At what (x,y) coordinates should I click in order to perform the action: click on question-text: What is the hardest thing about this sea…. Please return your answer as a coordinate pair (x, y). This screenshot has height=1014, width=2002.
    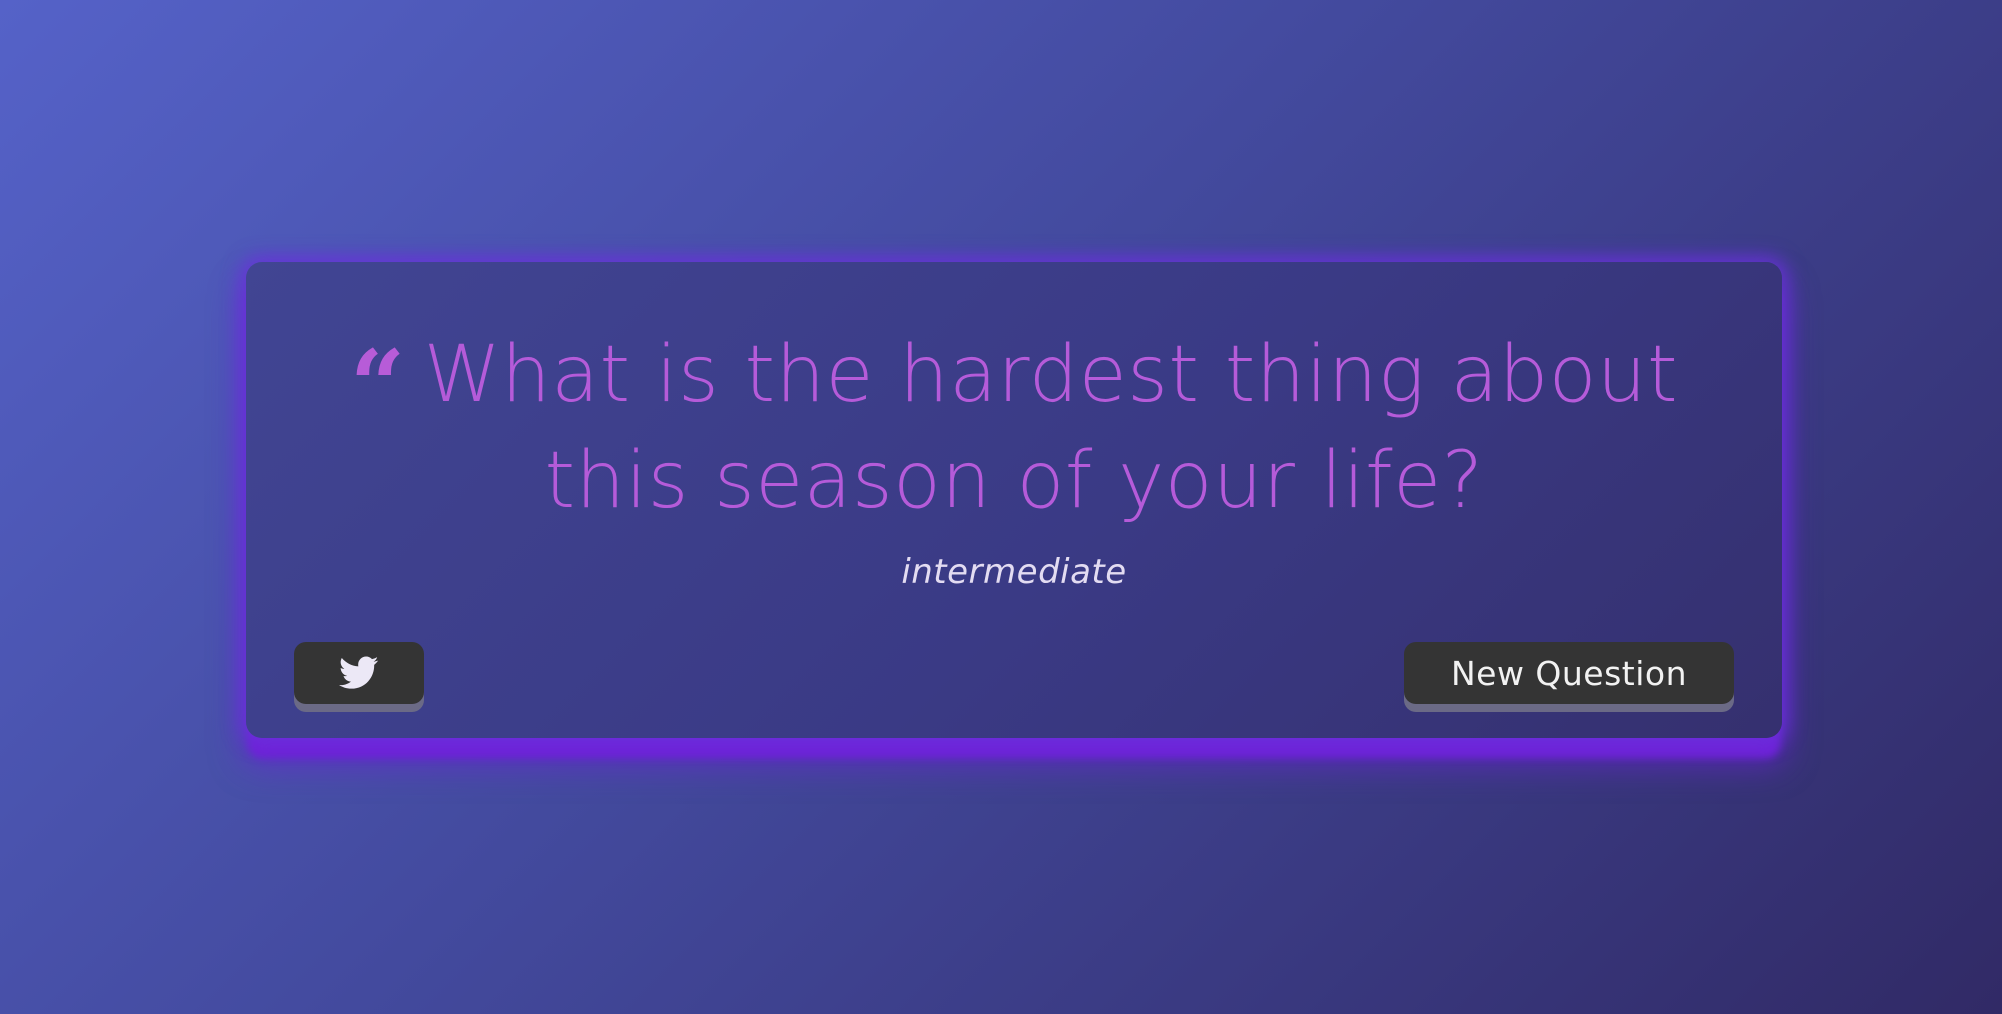
    Looking at the image, I should click on (1051, 428).